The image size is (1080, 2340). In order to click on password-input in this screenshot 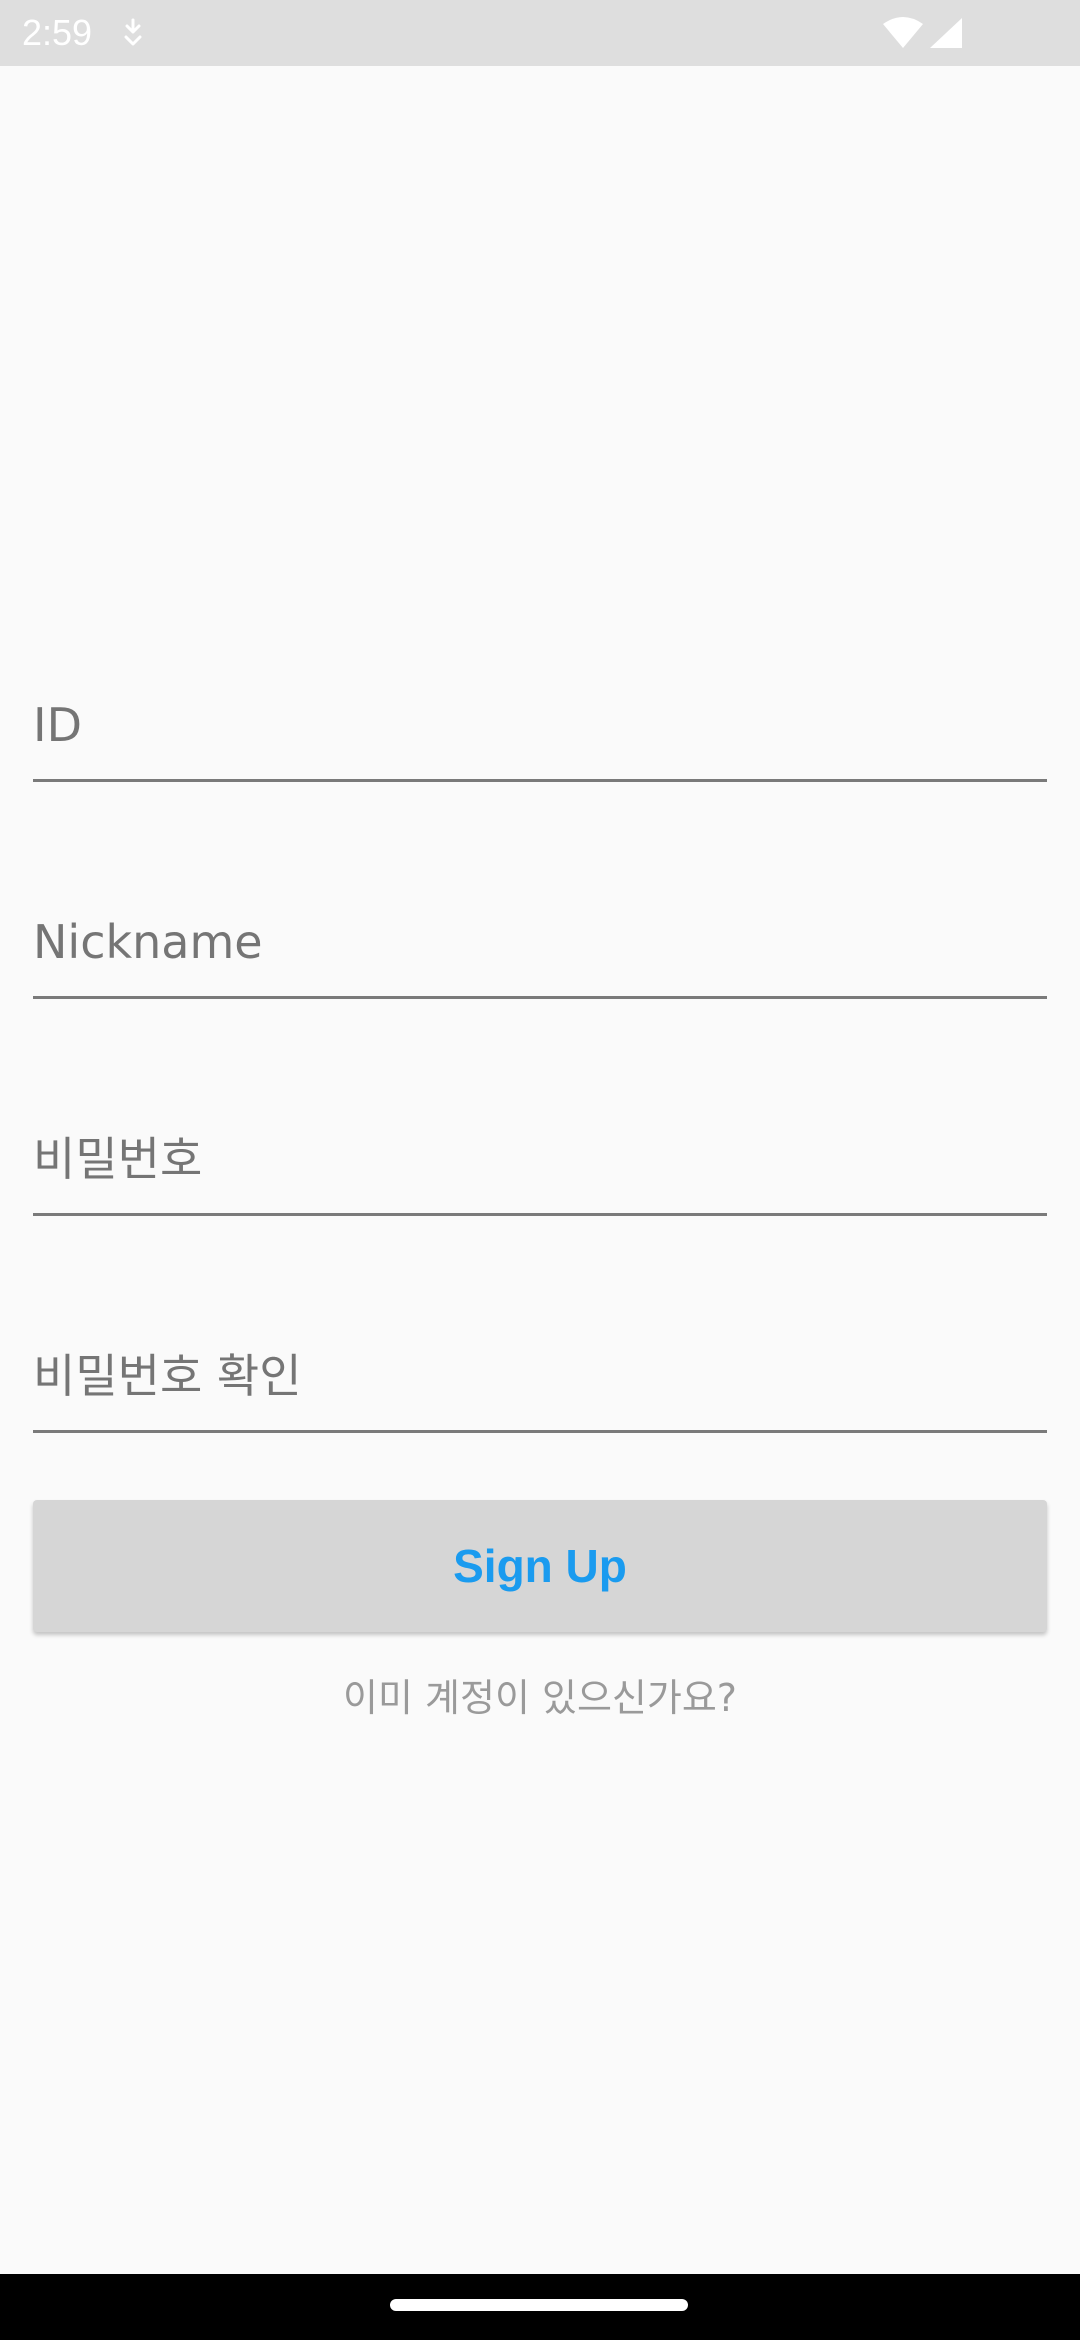, I will do `click(540, 1159)`.